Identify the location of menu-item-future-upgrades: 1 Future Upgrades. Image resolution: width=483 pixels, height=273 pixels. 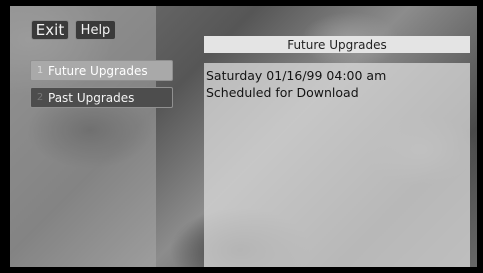
(101, 70).